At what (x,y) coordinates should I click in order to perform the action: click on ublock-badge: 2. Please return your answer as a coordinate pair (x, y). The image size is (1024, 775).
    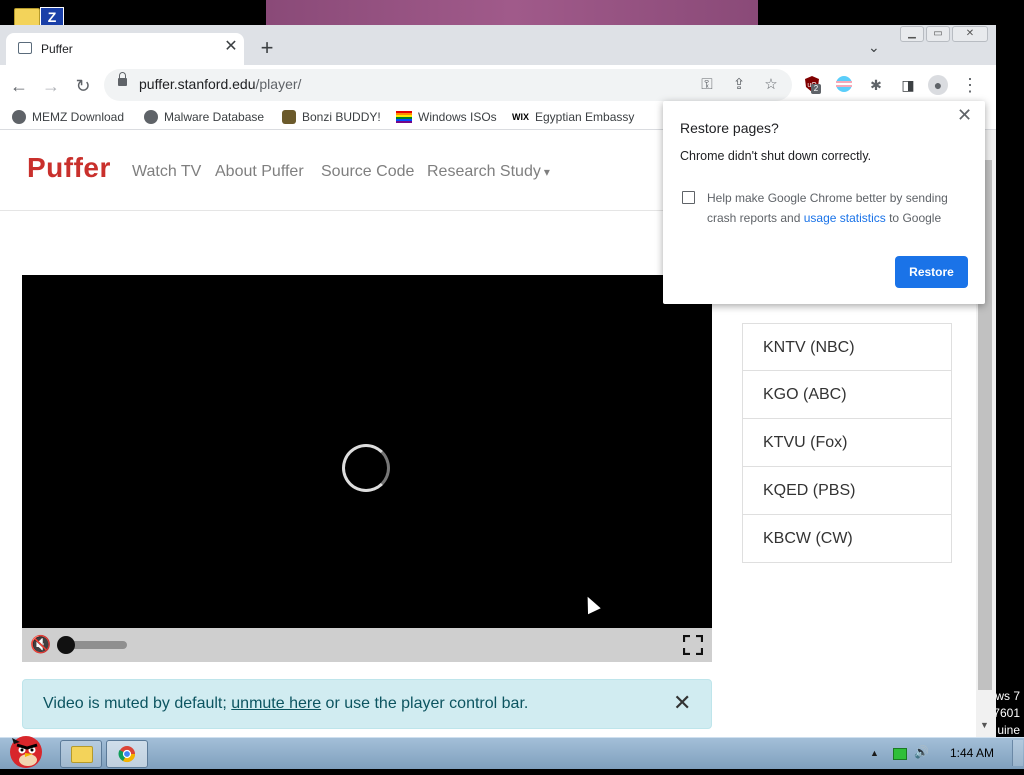
    Looking at the image, I should click on (816, 89).